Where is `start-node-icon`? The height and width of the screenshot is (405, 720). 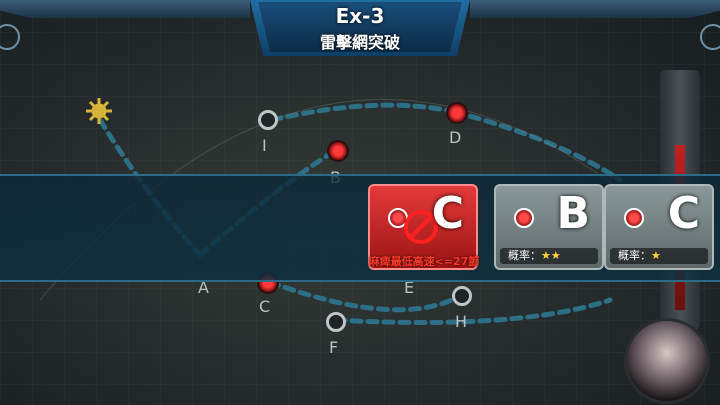 start-node-icon is located at coordinates (99, 111).